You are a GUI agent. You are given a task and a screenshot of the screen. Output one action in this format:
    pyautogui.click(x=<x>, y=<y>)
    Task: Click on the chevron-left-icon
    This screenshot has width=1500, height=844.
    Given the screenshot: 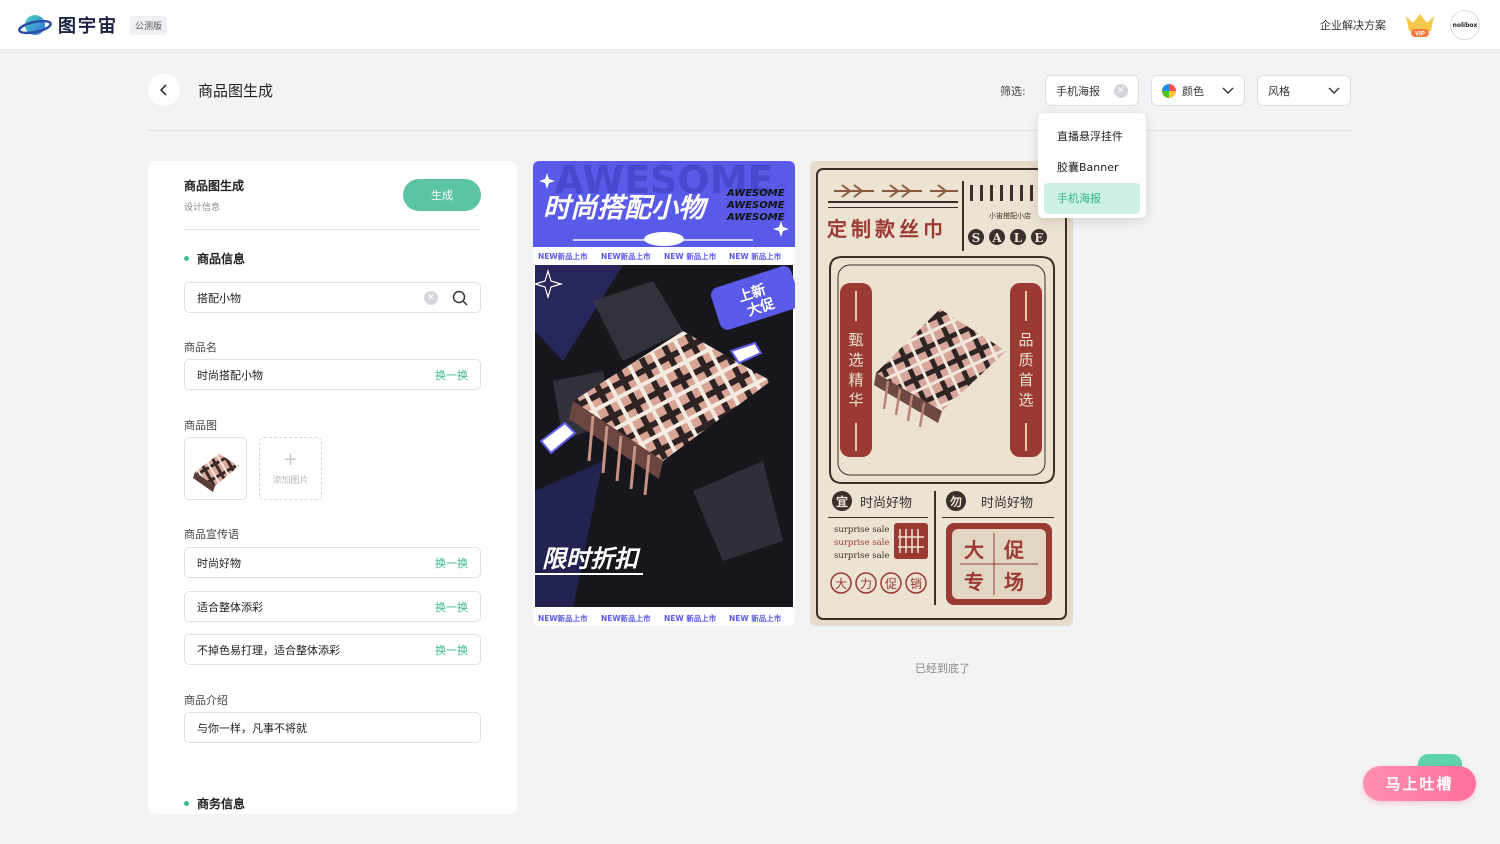 What is the action you would take?
    pyautogui.click(x=163, y=90)
    